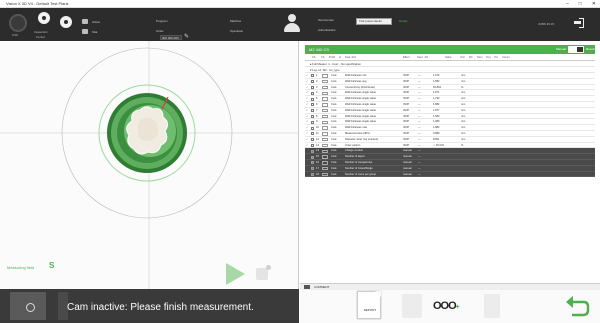 Image resolution: width=600 pixels, height=323 pixels. I want to click on measuring-field-label: Measuring field, so click(21, 267).